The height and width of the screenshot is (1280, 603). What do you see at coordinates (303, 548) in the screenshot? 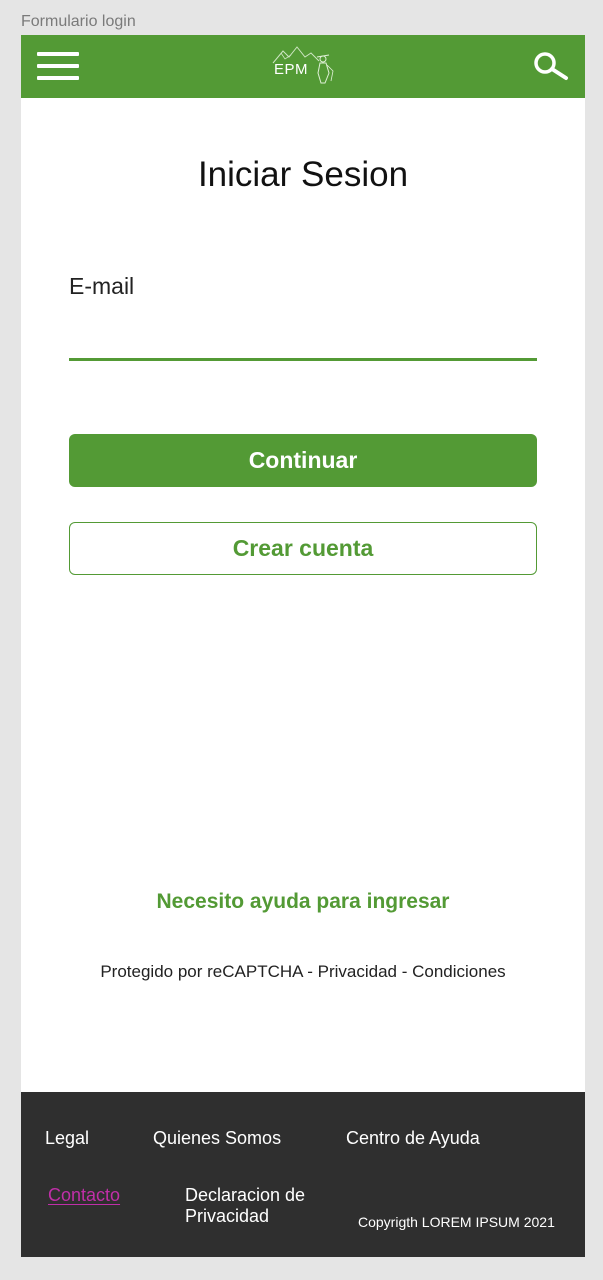
I see `create-account-button: Crear cuenta` at bounding box center [303, 548].